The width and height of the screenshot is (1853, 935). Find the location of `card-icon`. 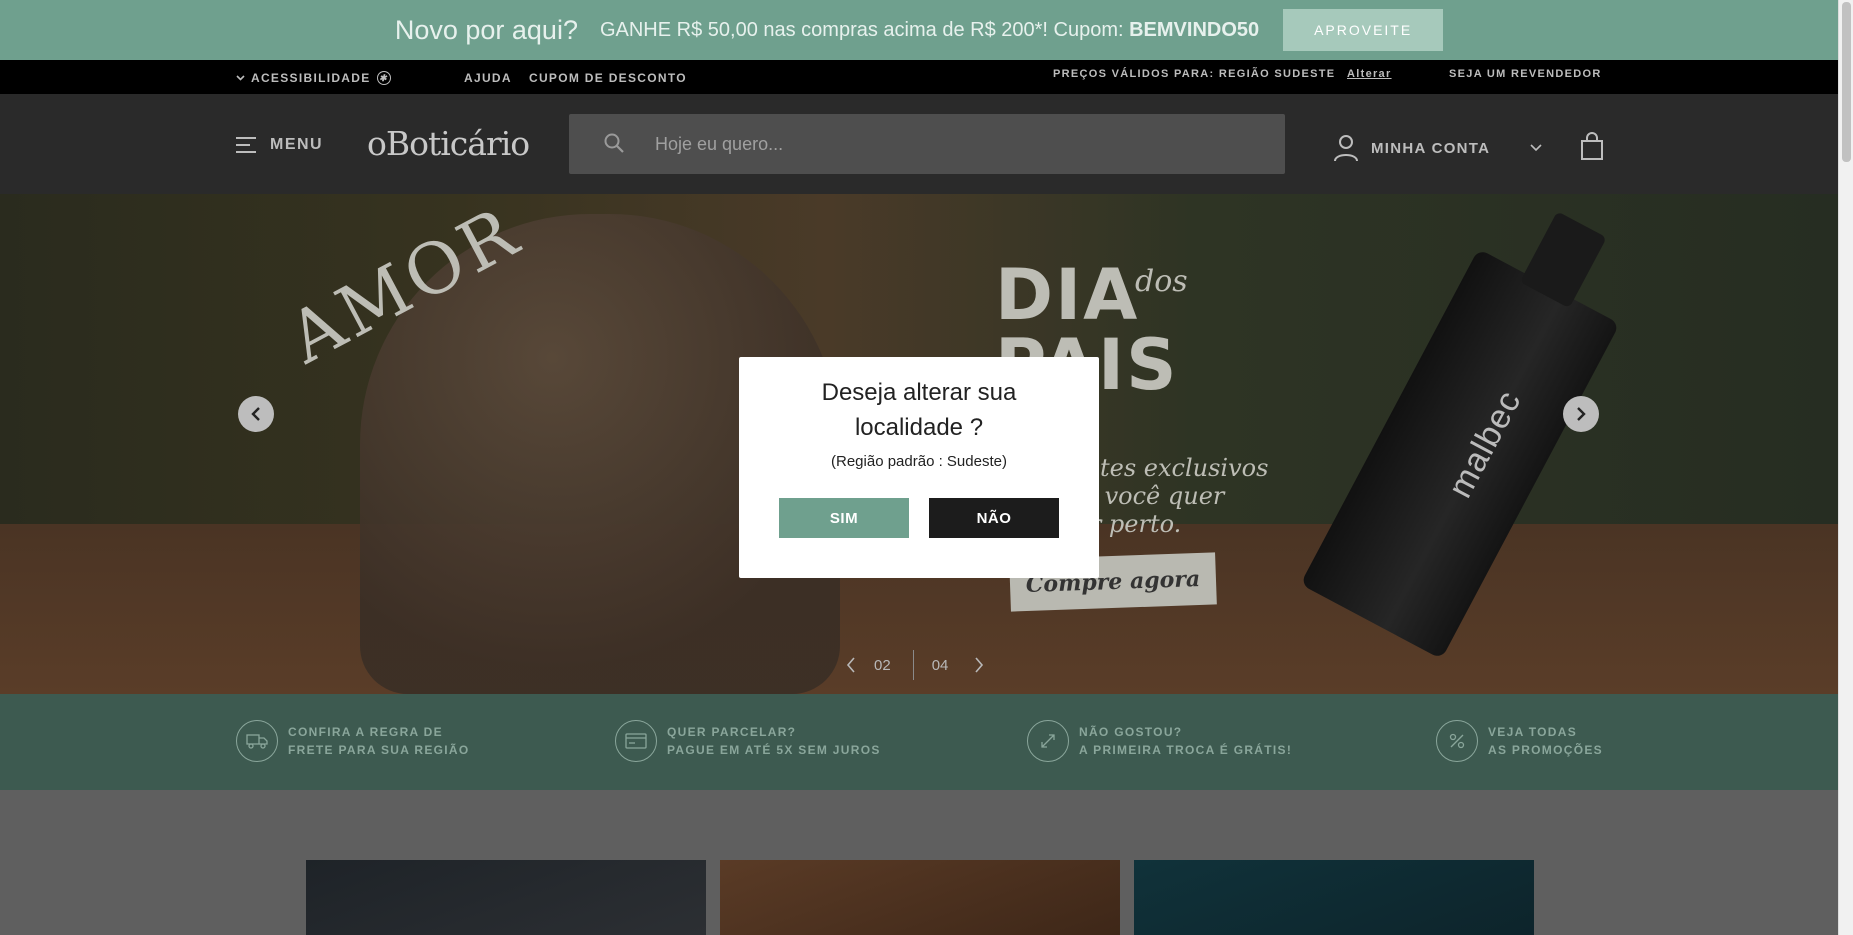

card-icon is located at coordinates (636, 741).